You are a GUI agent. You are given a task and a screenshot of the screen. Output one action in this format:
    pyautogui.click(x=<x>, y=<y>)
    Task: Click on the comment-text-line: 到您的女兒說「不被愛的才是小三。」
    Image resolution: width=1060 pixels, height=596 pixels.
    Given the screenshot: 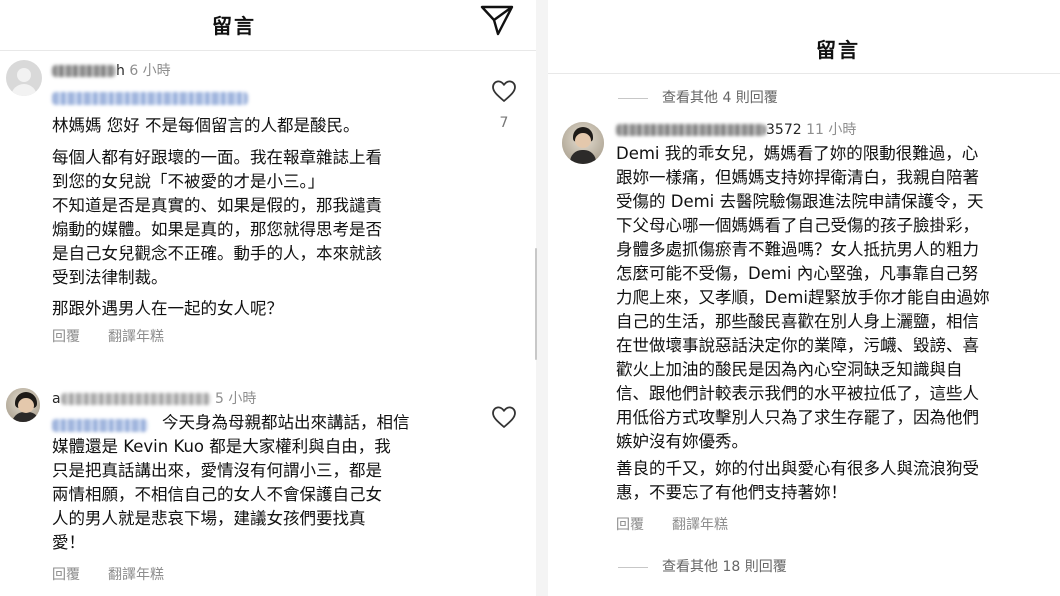 What is the action you would take?
    pyautogui.click(x=188, y=181)
    